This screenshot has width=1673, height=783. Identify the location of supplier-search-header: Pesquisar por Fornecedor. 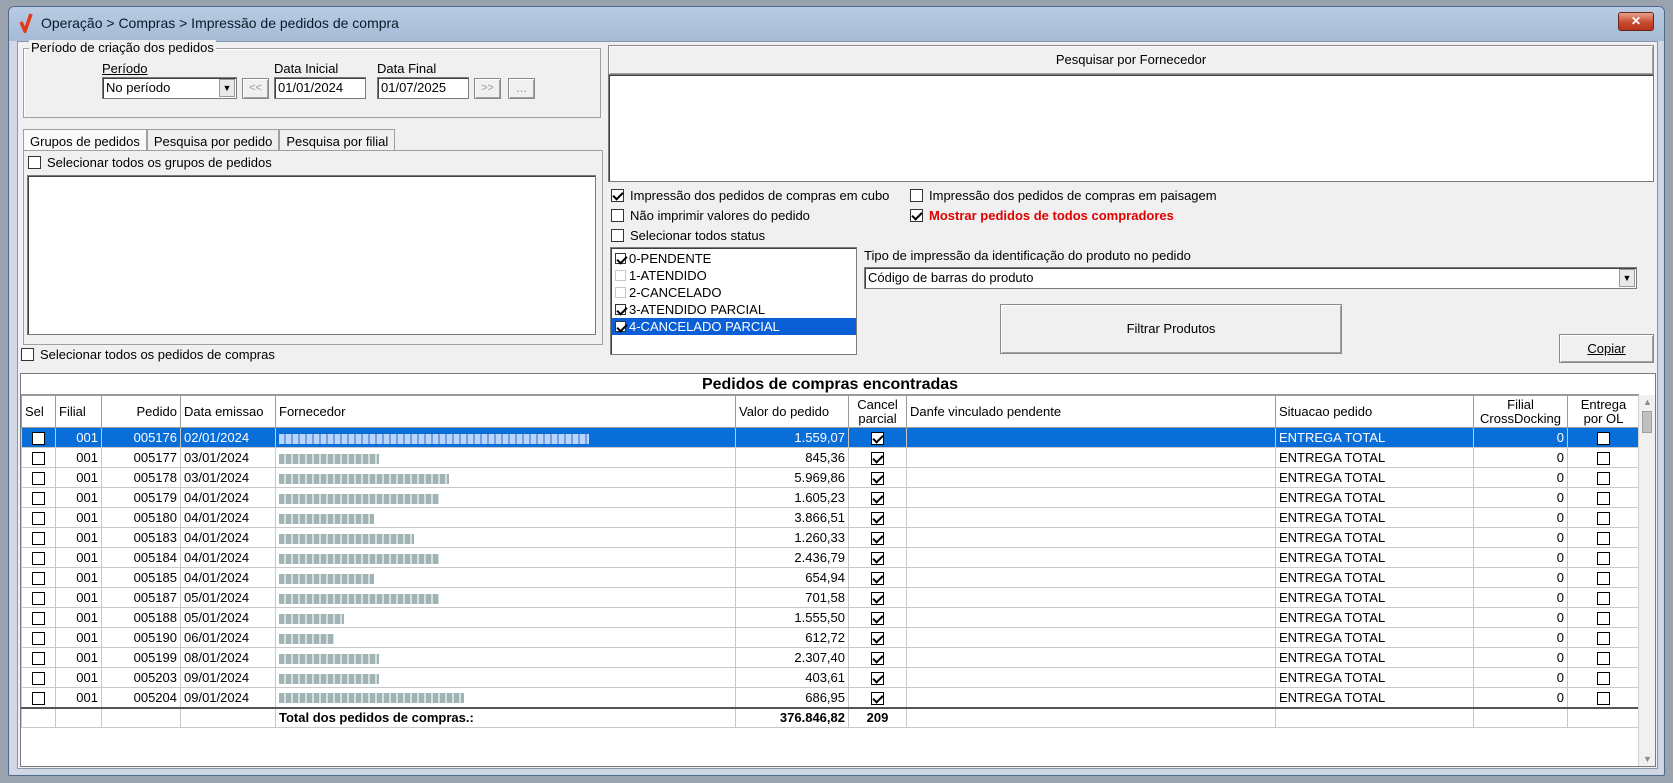
(1131, 60).